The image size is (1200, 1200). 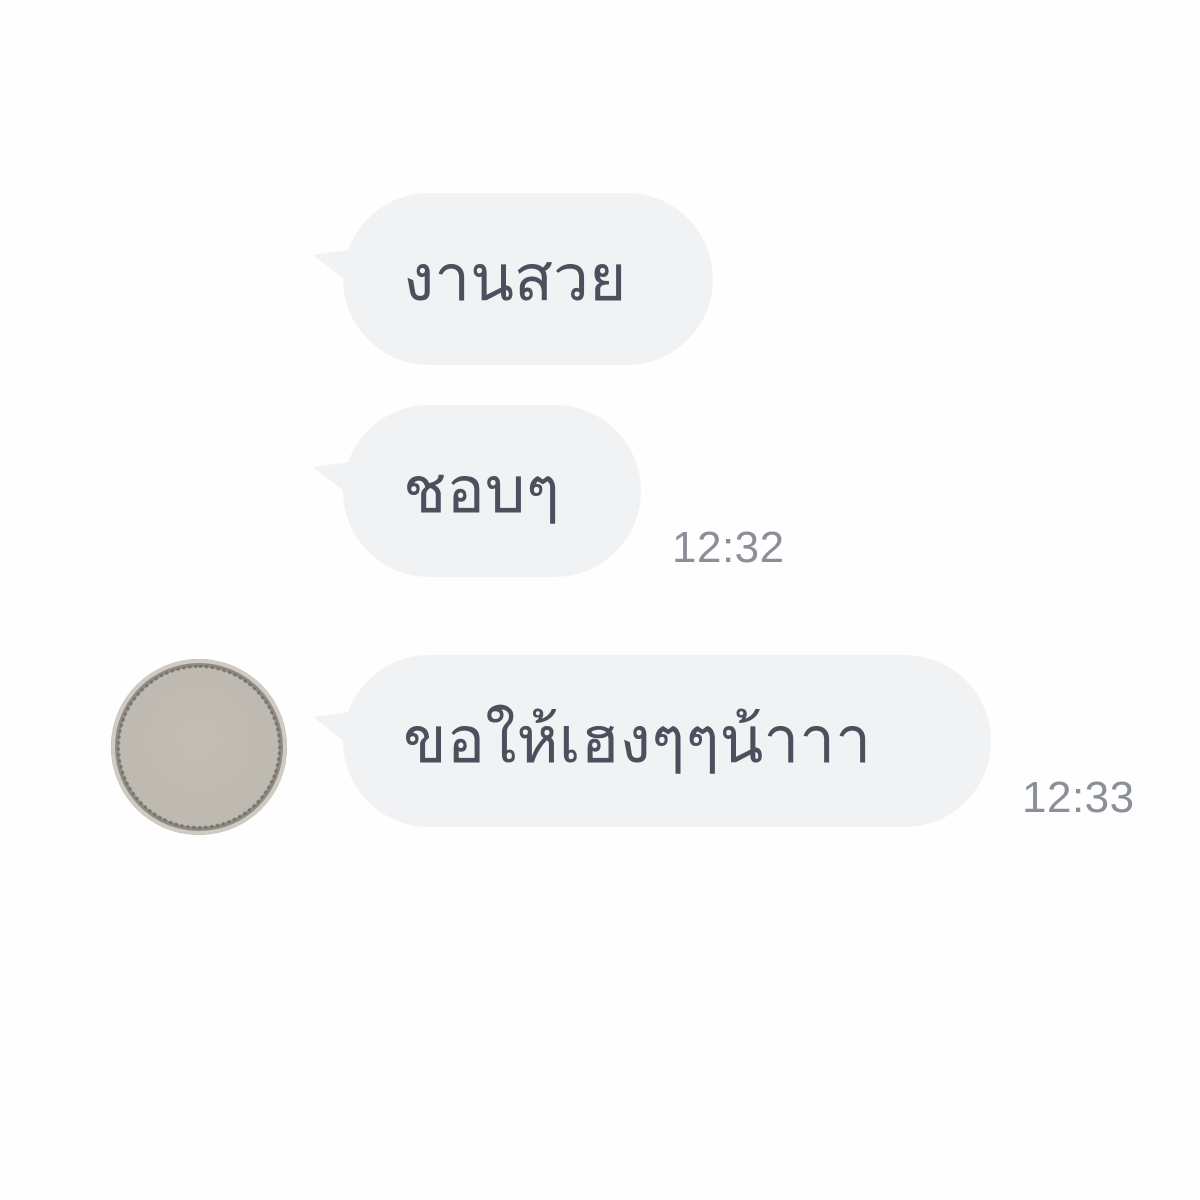 What do you see at coordinates (637, 741) in the screenshot?
I see `message-text: ขอให้เฮงๆๆน้าาา` at bounding box center [637, 741].